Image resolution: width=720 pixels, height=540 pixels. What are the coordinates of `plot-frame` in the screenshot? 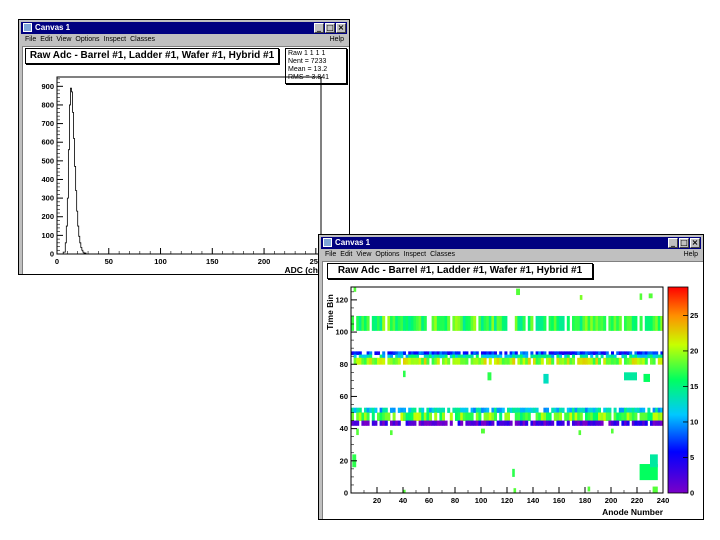 It's located at (189, 165).